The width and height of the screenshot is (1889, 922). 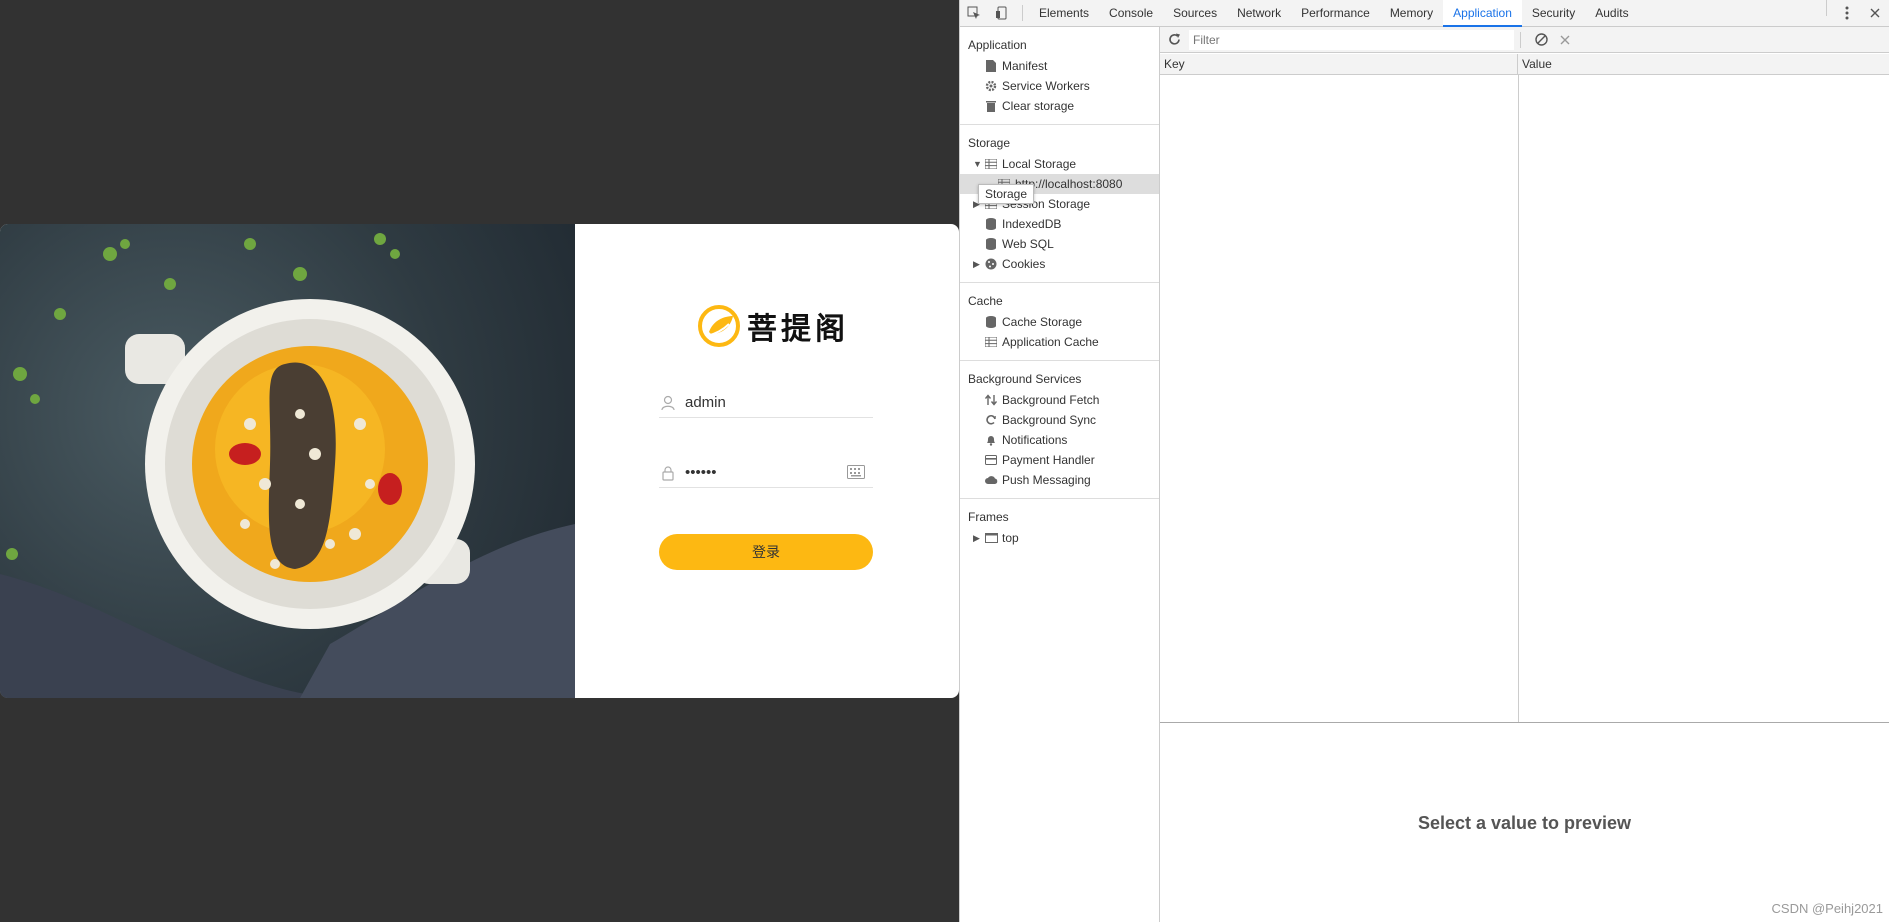 What do you see at coordinates (991, 538) in the screenshot?
I see `frame-icon` at bounding box center [991, 538].